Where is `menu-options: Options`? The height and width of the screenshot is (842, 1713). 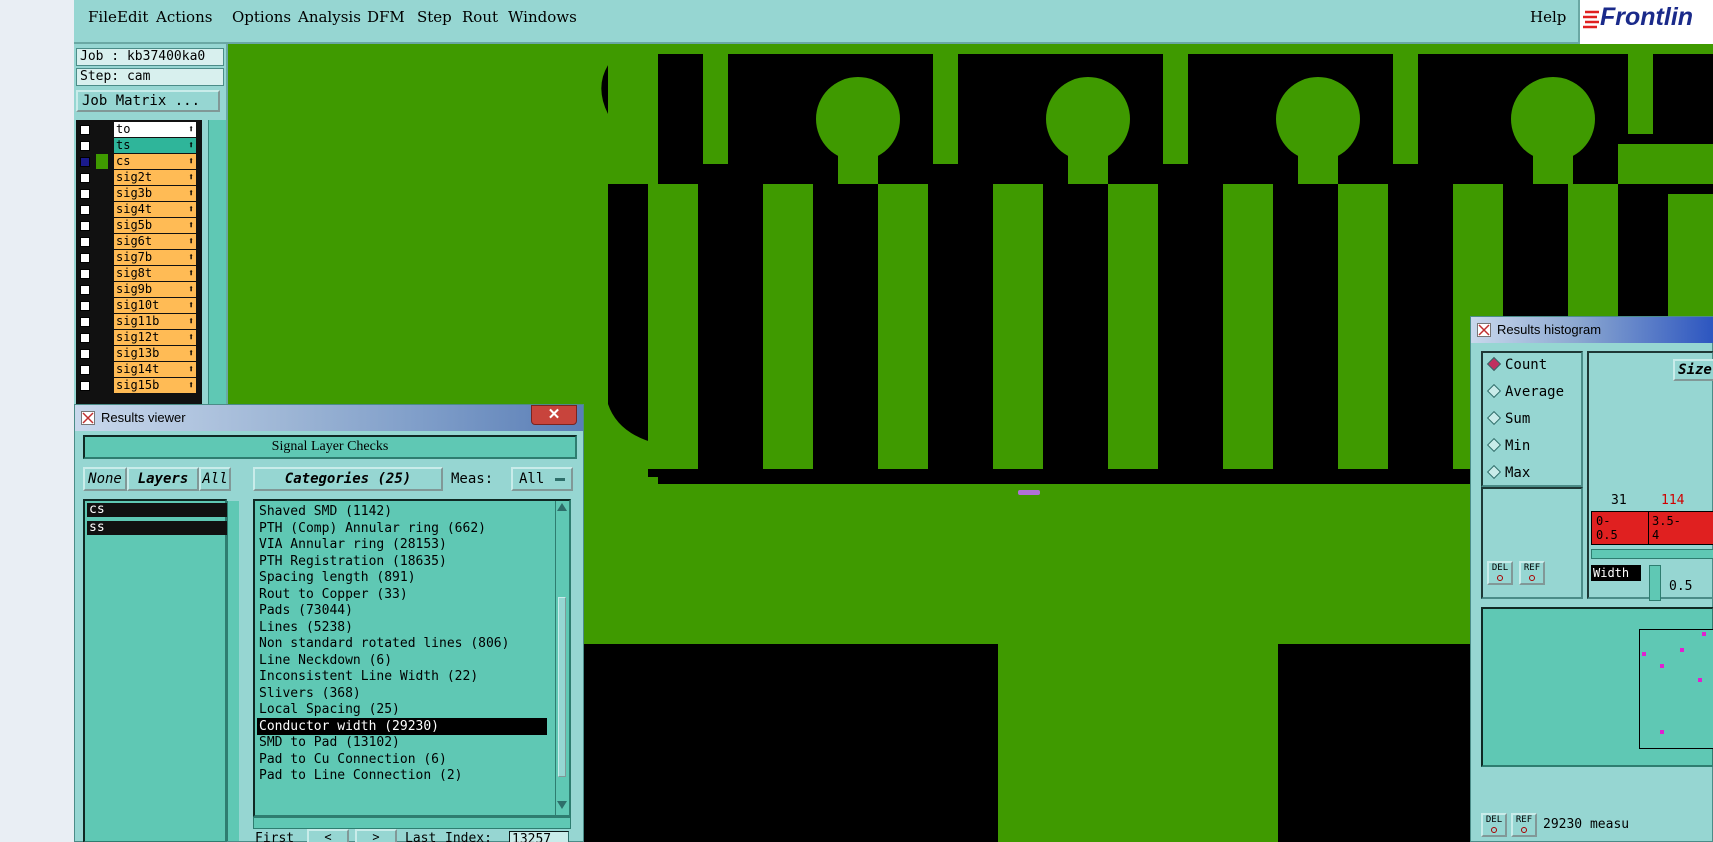
menu-options: Options is located at coordinates (261, 17).